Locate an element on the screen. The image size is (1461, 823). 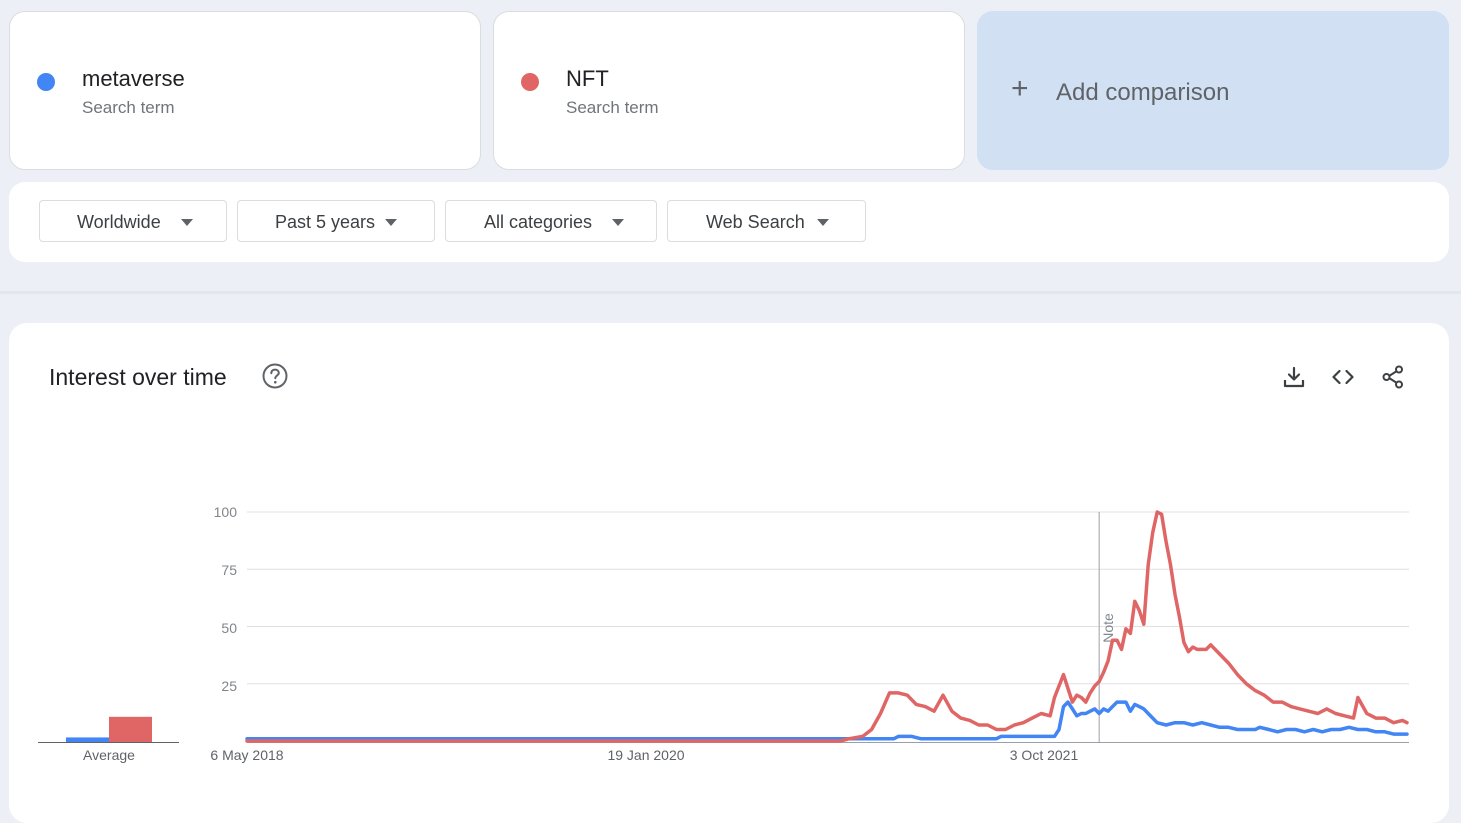
y-tick-label: 25 is located at coordinates (229, 686).